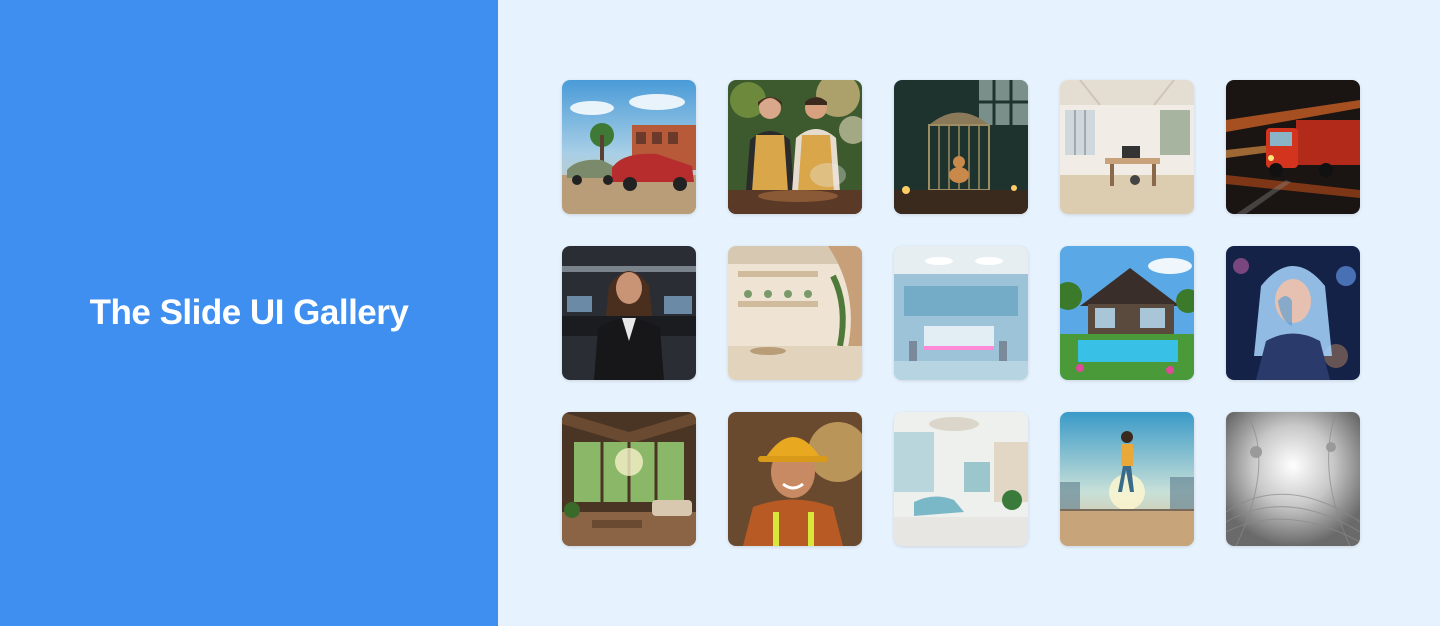 The image size is (1440, 626). I want to click on sunlit-living-room-image, so click(629, 479).